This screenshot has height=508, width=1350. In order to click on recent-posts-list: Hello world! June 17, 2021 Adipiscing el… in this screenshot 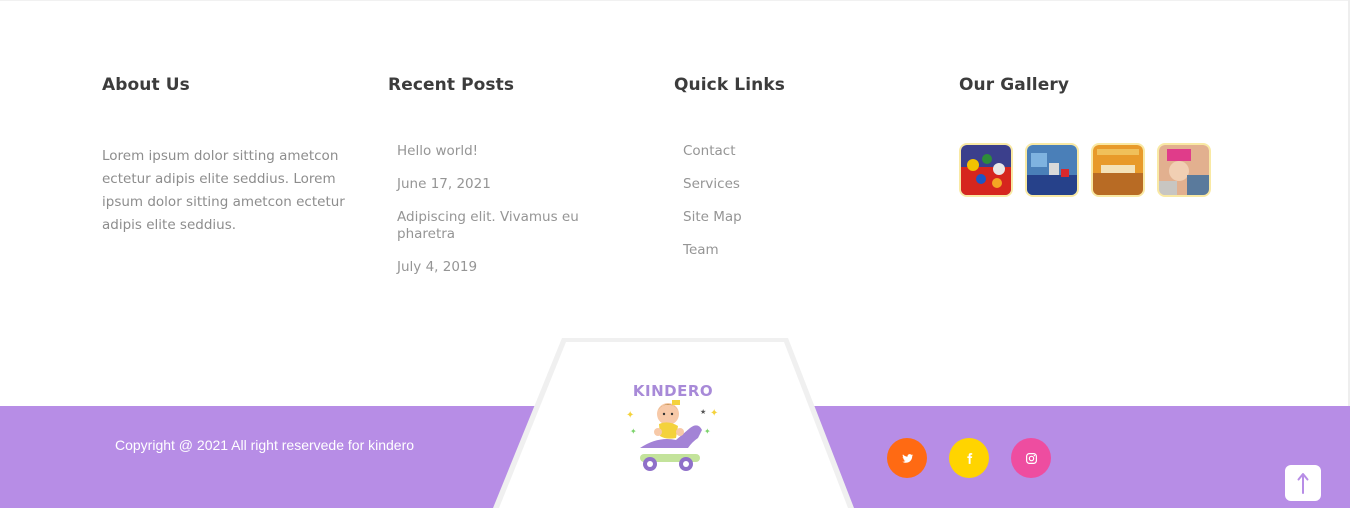, I will do `click(497, 217)`.